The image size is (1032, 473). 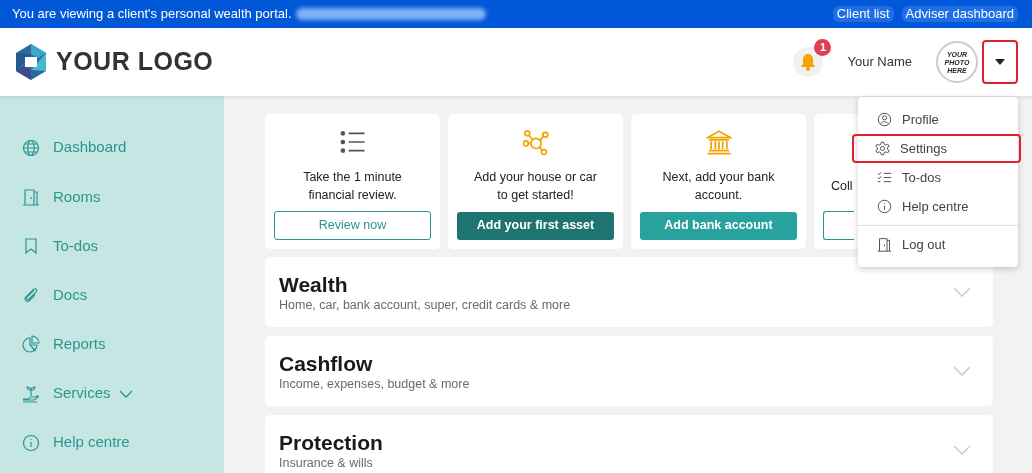 What do you see at coordinates (718, 142) in the screenshot?
I see `bank-icon` at bounding box center [718, 142].